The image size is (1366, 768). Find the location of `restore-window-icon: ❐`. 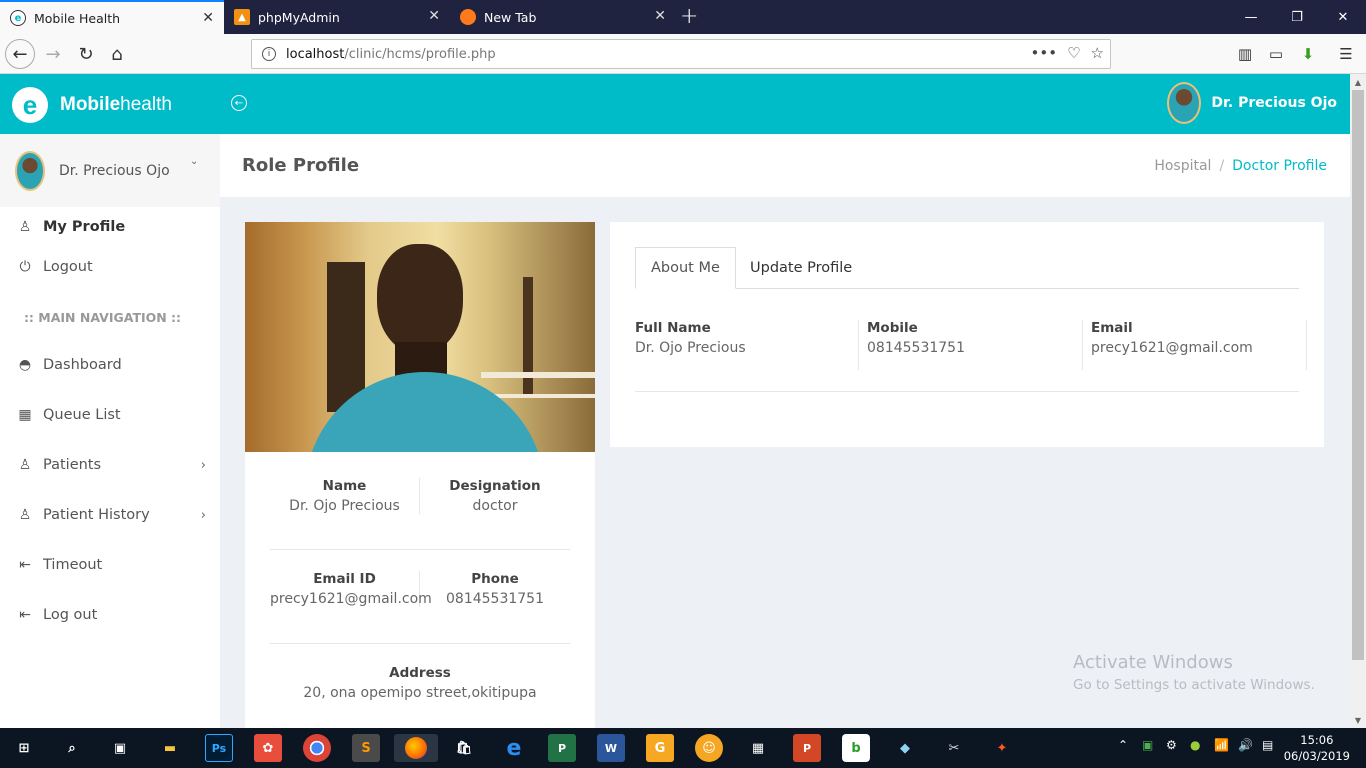

restore-window-icon: ❐ is located at coordinates (1297, 17).